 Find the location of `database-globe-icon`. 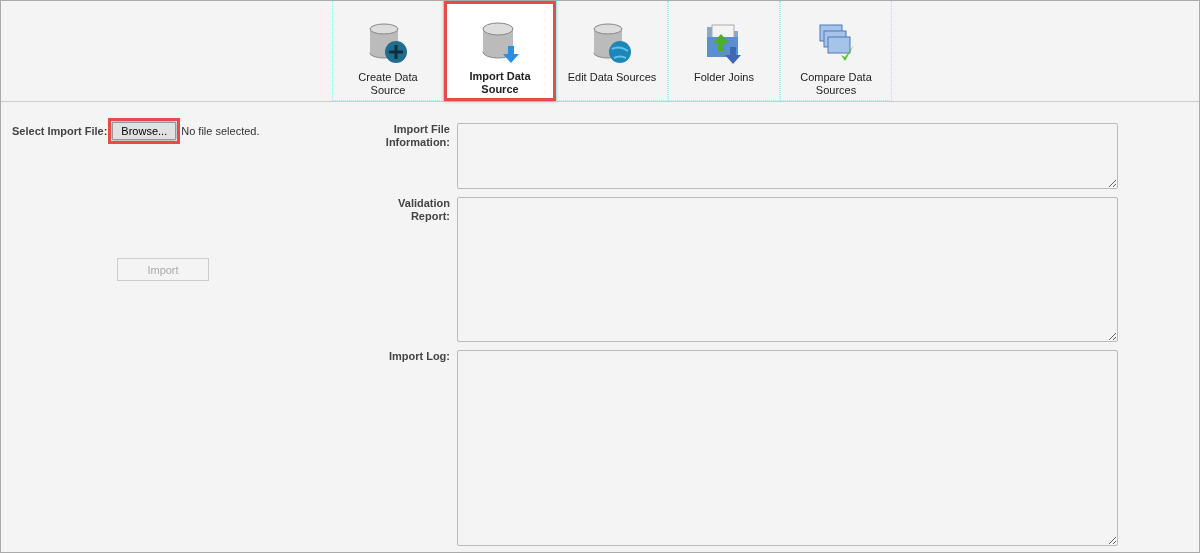

database-globe-icon is located at coordinates (612, 43).